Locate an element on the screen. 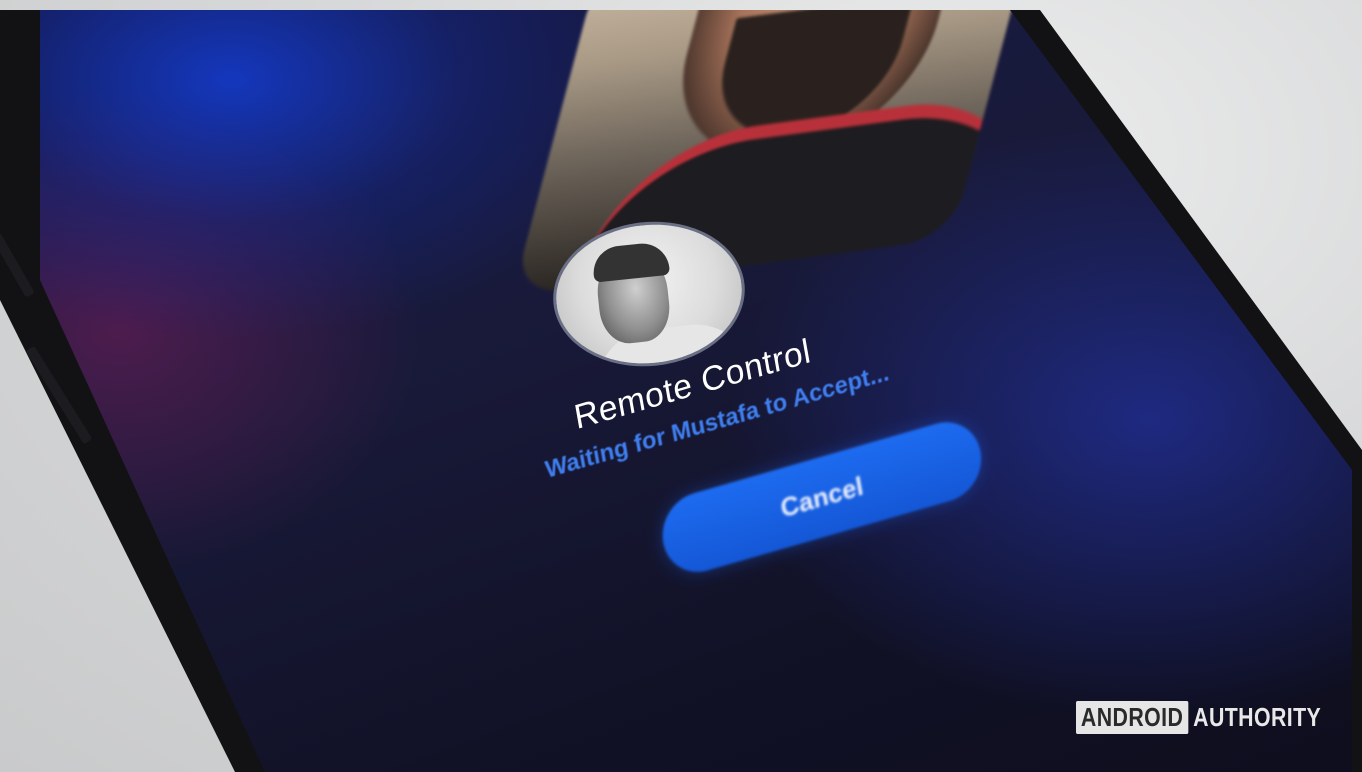  watermark-text: AUTHORITY is located at coordinates (1257, 717).